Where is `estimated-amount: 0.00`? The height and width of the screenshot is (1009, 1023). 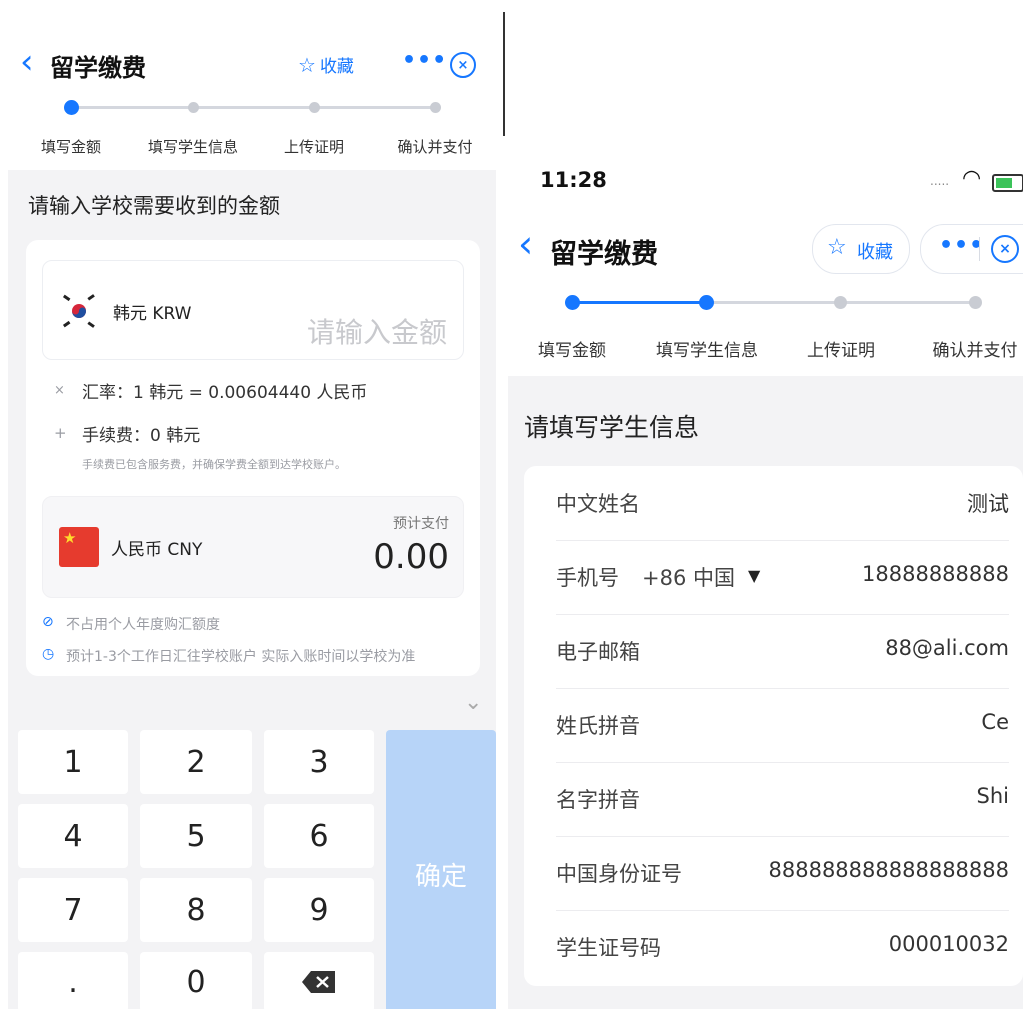 estimated-amount: 0.00 is located at coordinates (411, 557).